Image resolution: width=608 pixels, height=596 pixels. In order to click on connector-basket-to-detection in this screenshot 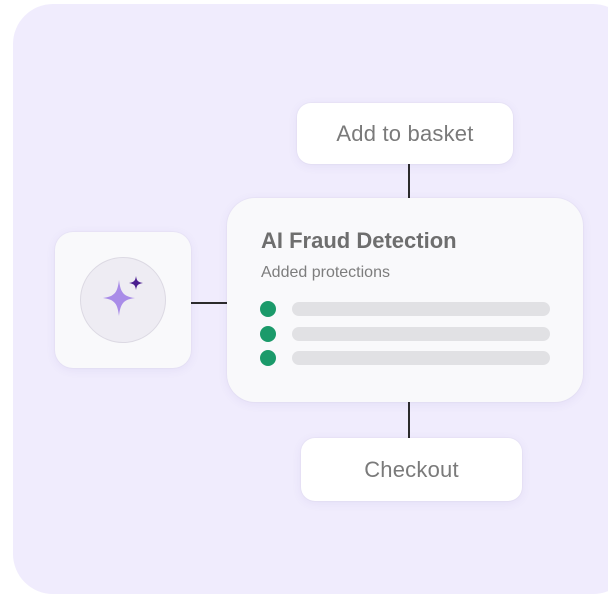, I will do `click(409, 181)`.